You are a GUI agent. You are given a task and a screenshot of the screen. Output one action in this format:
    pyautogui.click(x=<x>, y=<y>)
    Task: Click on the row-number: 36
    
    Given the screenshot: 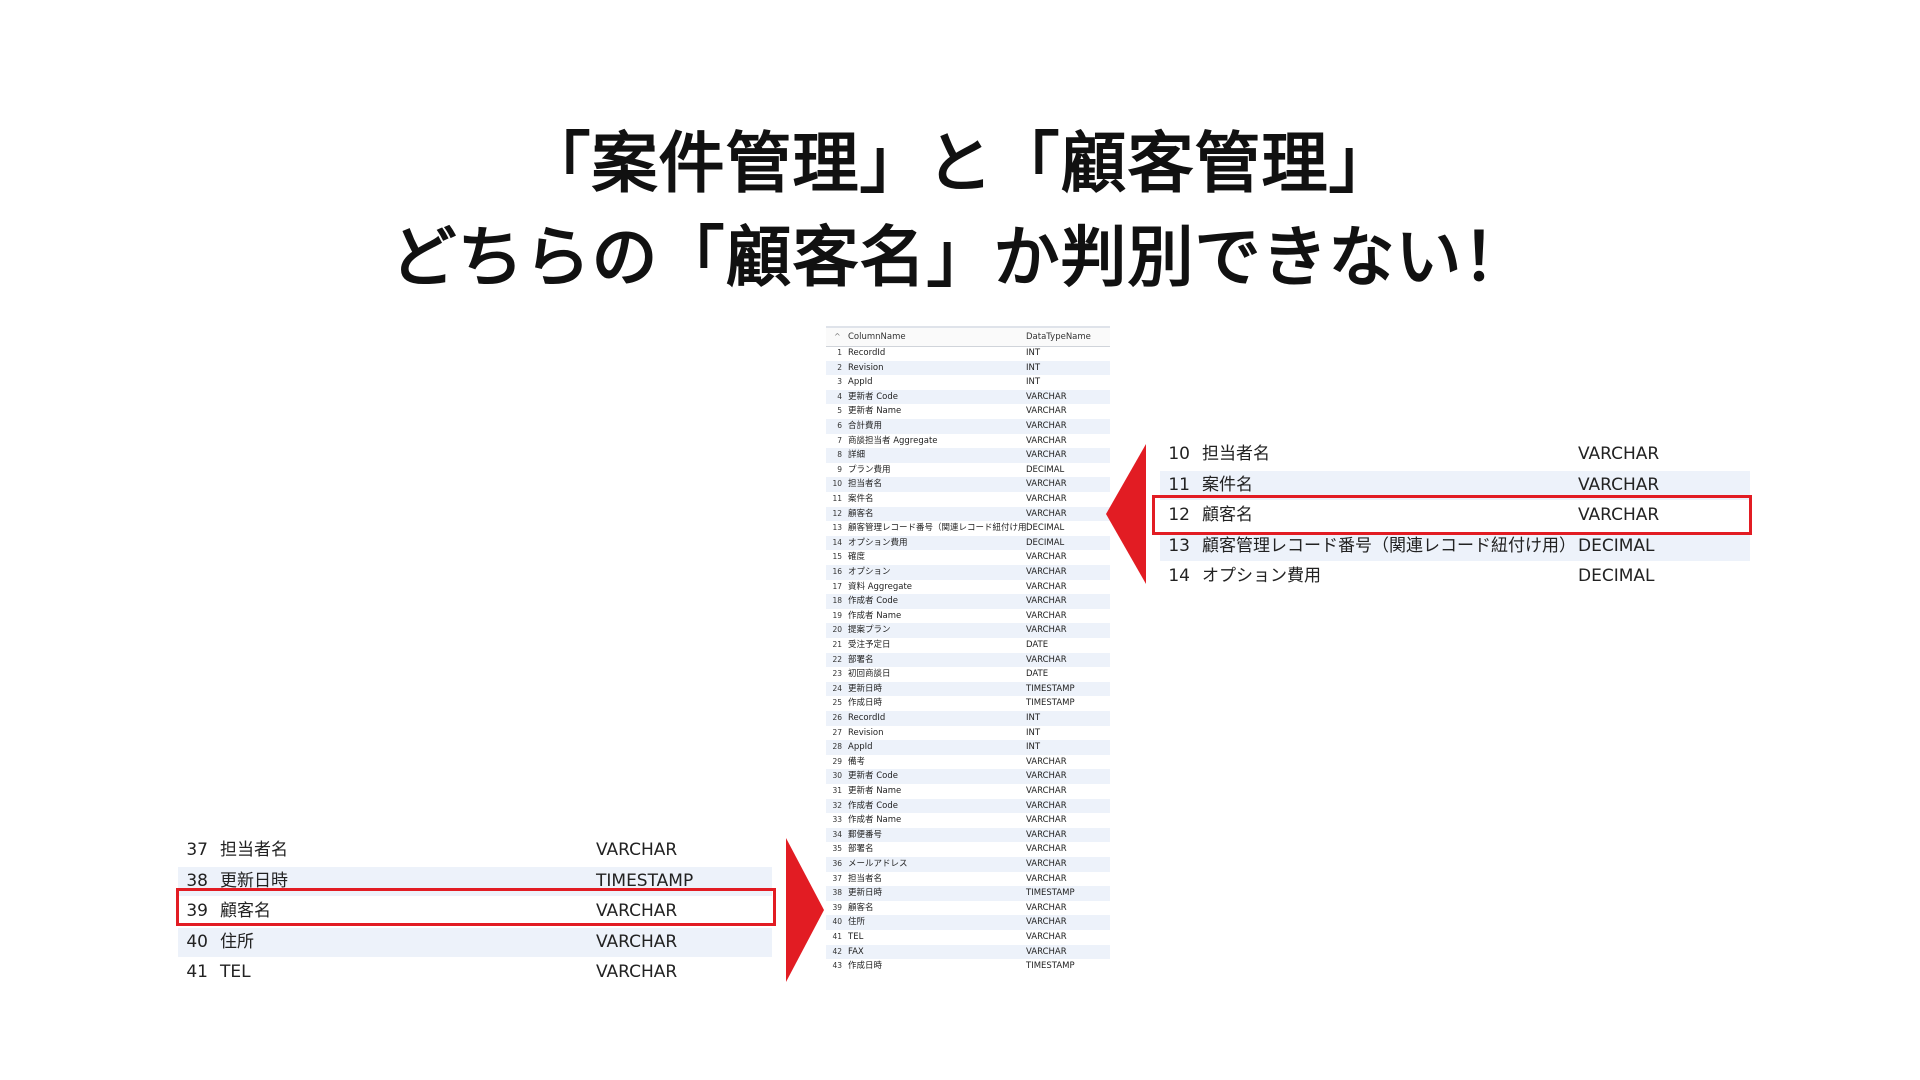 What is the action you would take?
    pyautogui.click(x=837, y=863)
    